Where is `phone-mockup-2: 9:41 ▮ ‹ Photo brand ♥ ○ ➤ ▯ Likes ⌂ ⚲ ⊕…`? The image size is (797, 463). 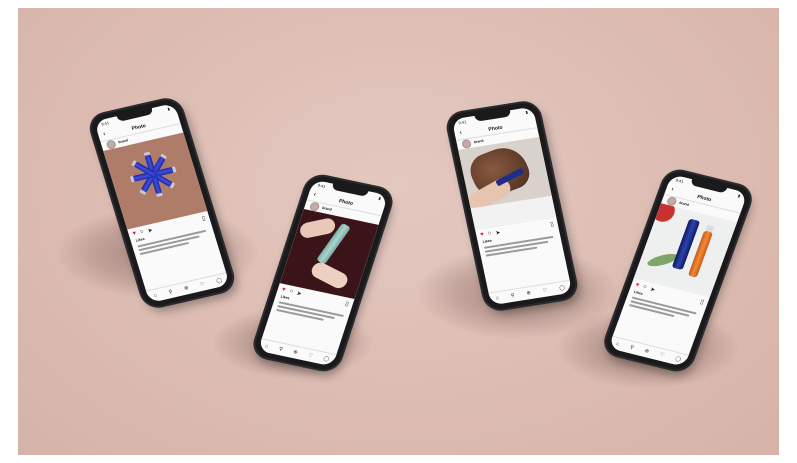 phone-mockup-2: 9:41 ▮ ‹ Photo brand ♥ ○ ➤ ▯ Likes ⌂ ⚲ ⊕… is located at coordinates (323, 273).